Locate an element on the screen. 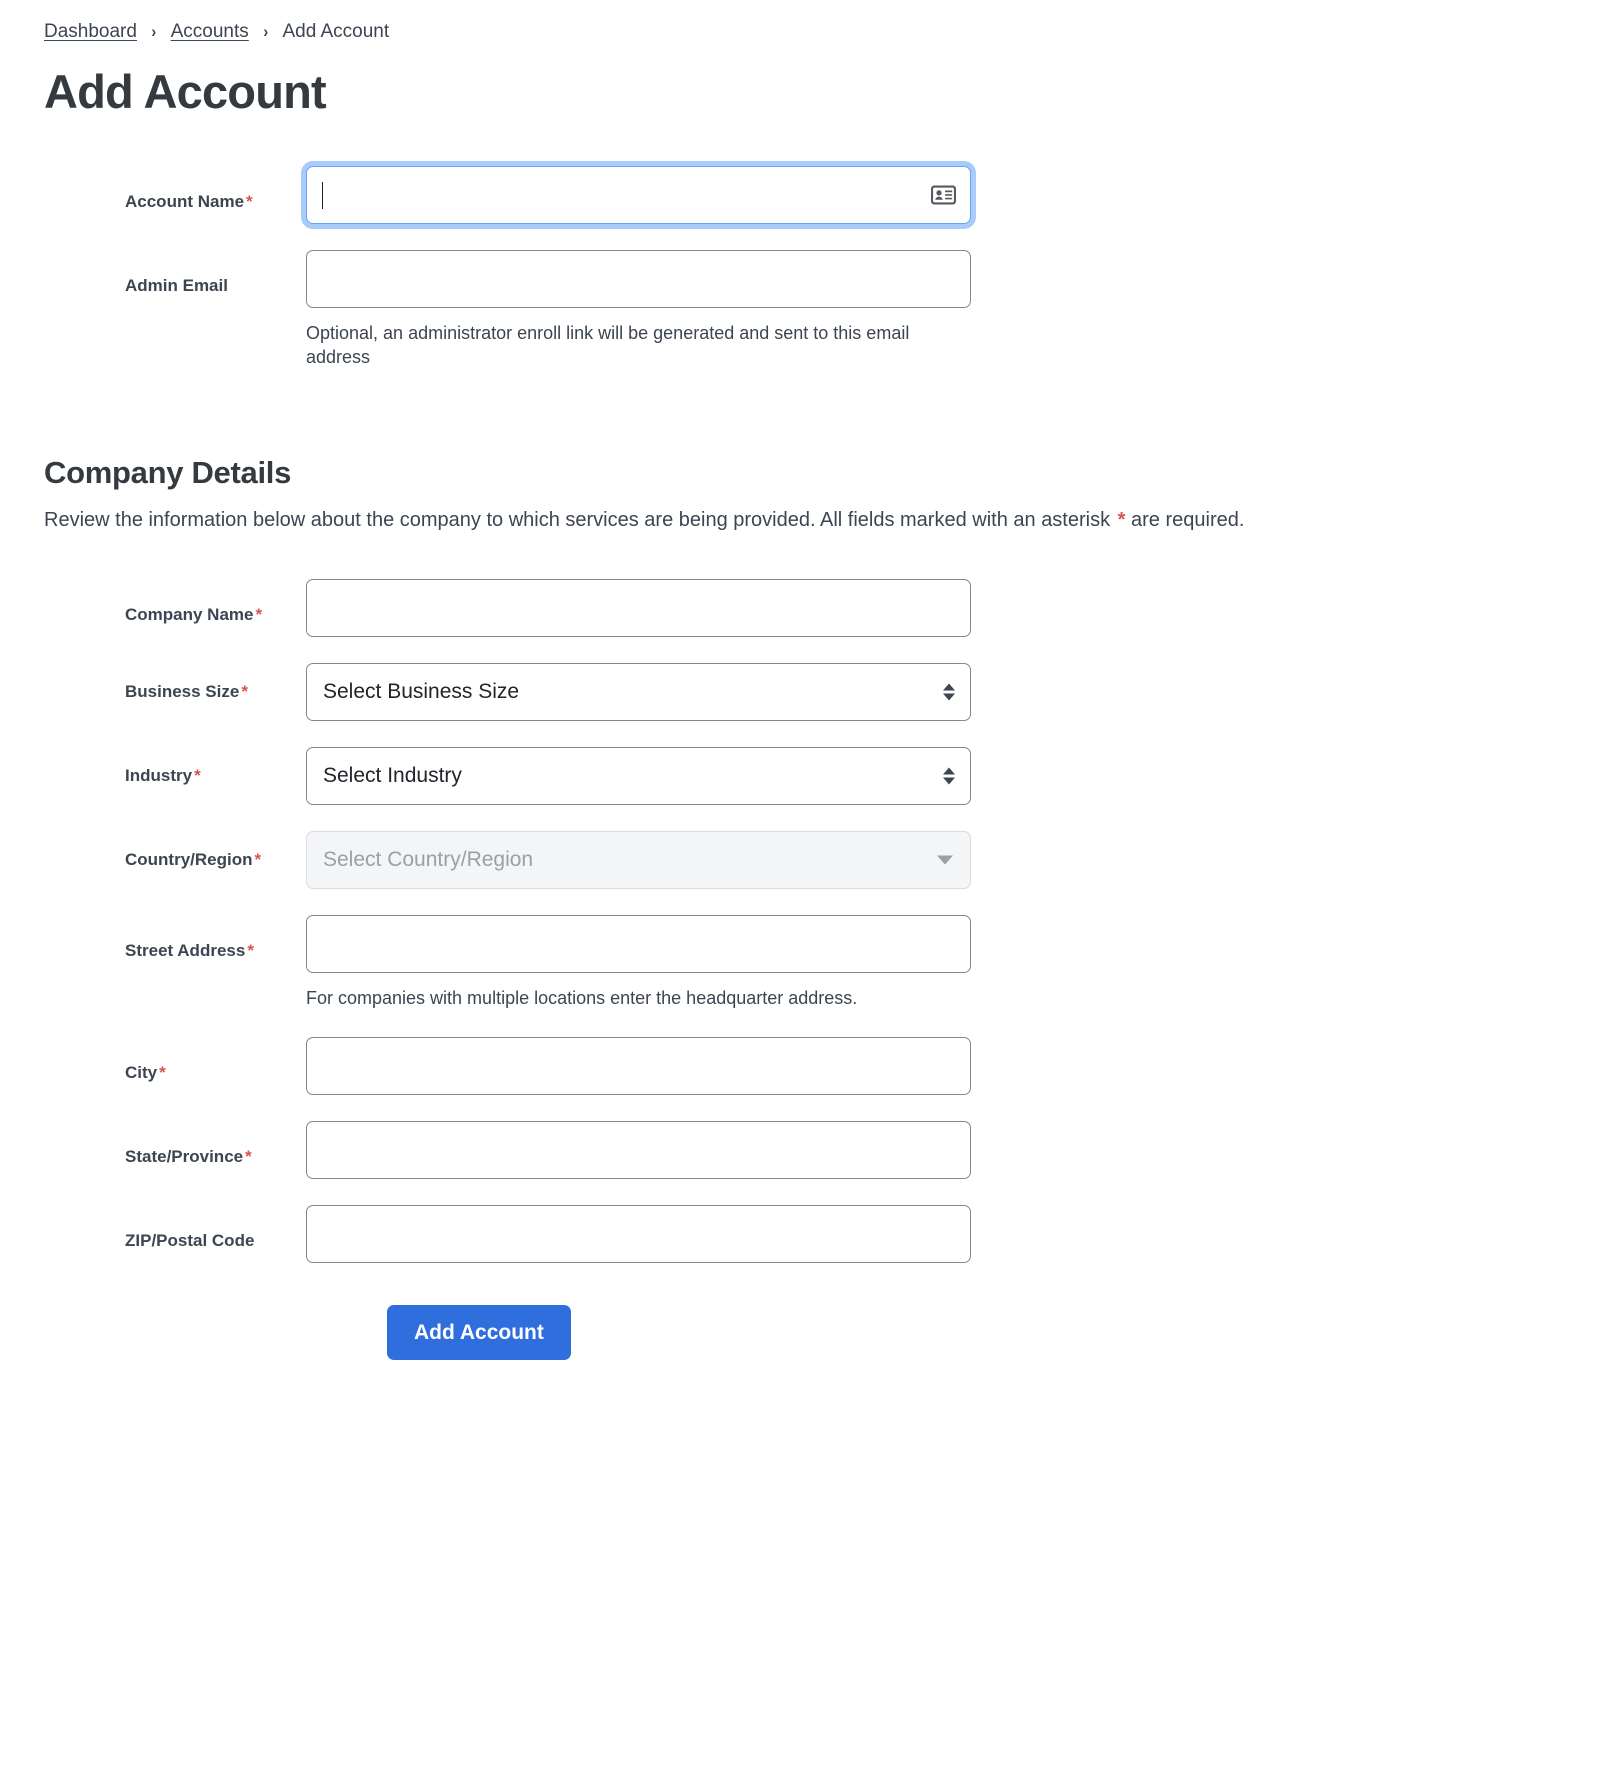  business-size-control: Select Business Size is located at coordinates (638, 692).